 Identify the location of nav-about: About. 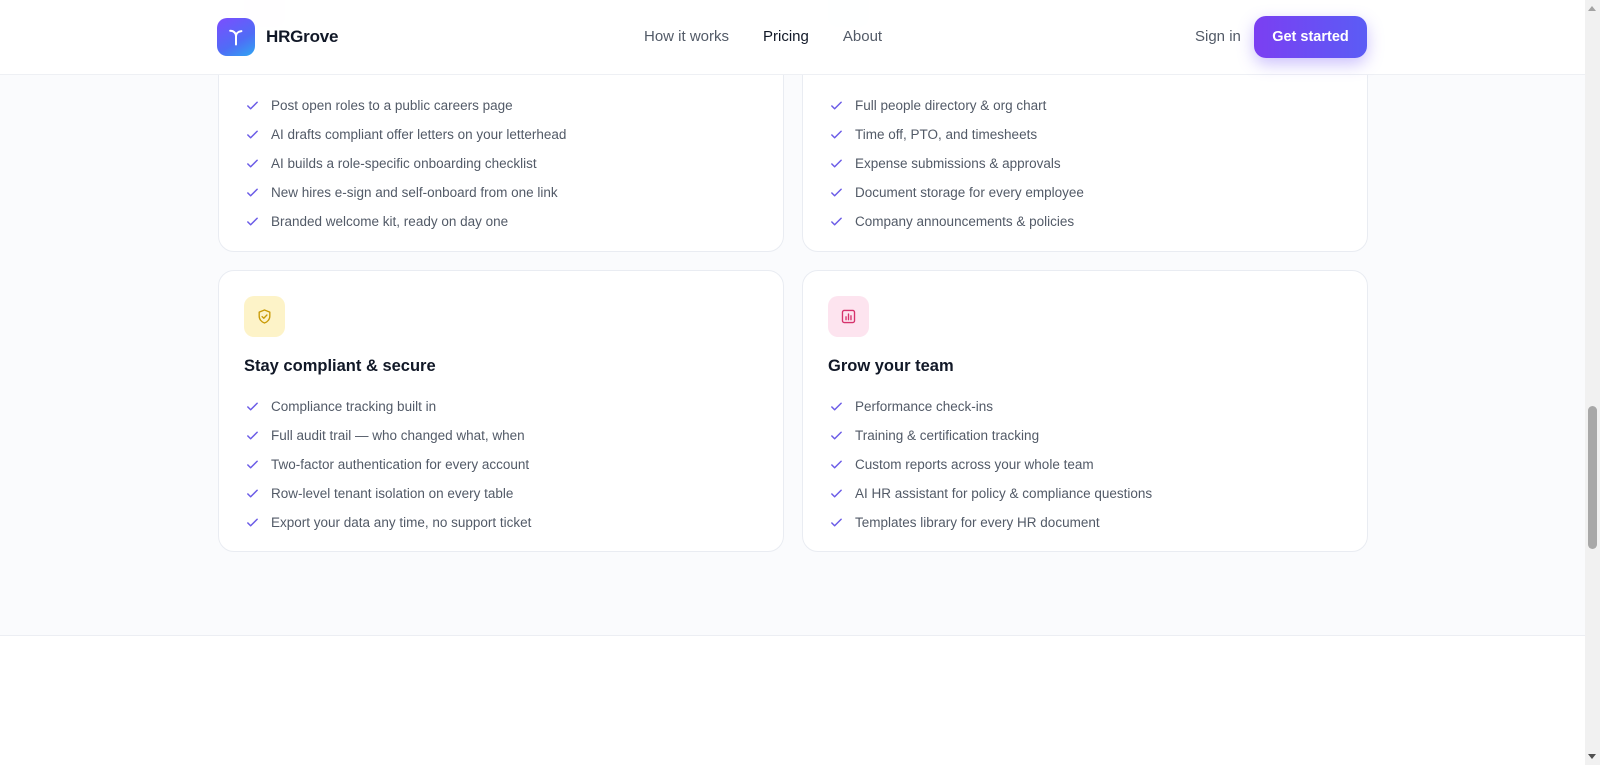
(862, 36).